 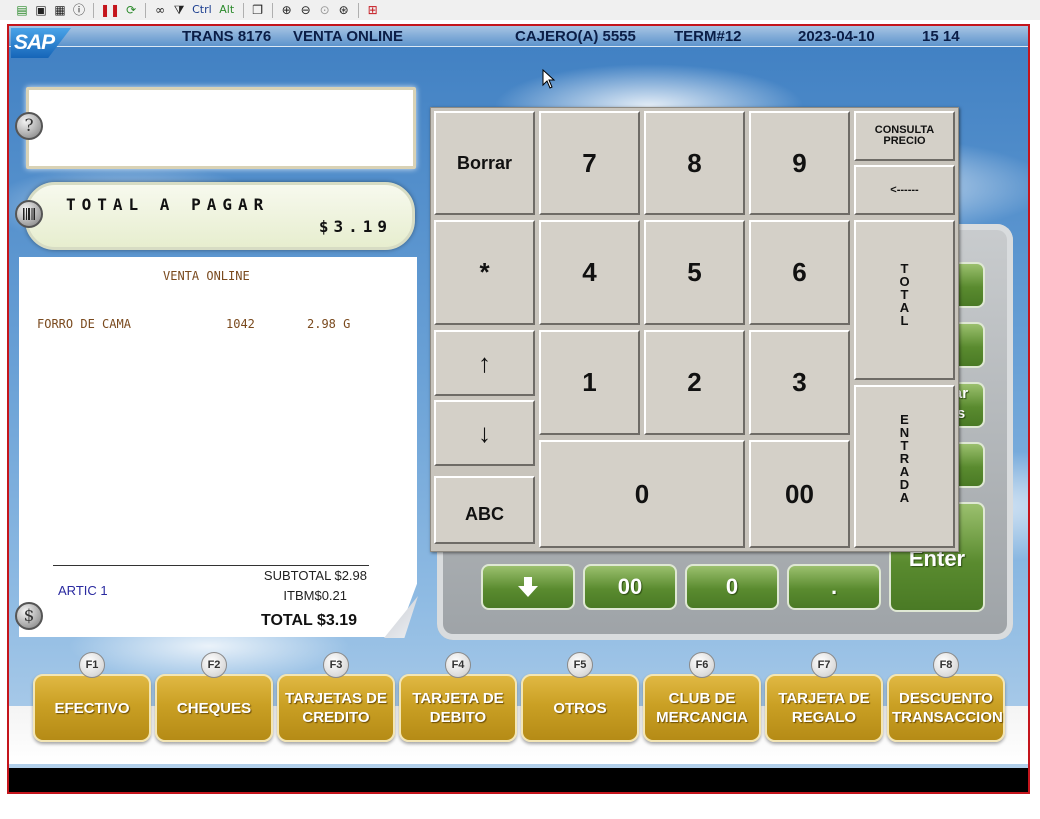 I want to click on key-5: 5, so click(x=694, y=272).